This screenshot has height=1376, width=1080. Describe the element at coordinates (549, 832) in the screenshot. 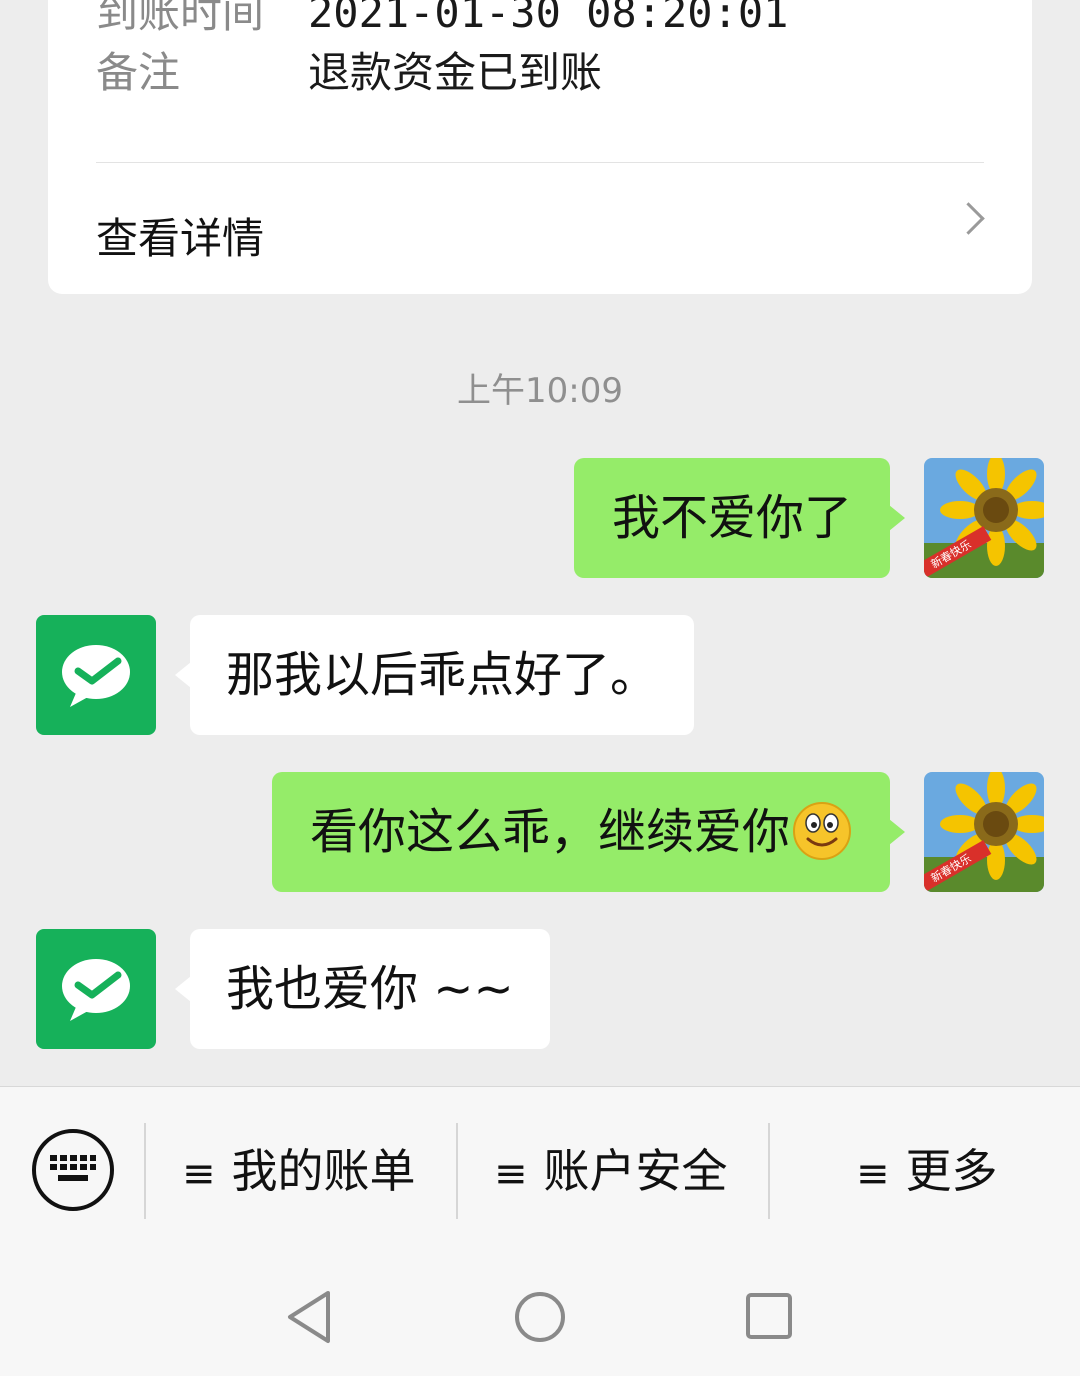

I see `message-text: 看你这么乖，继续爱你` at that location.